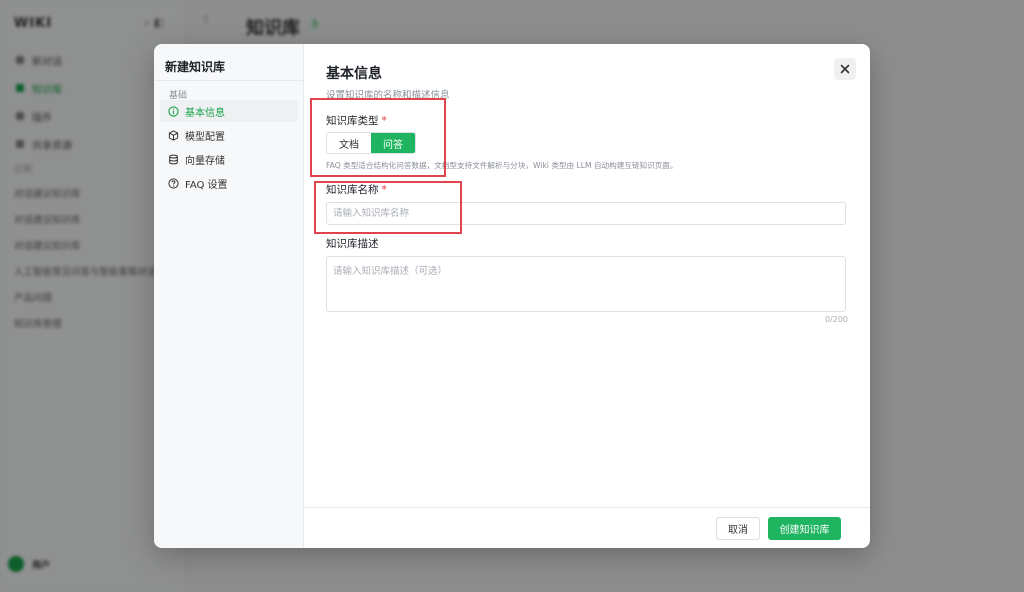 This screenshot has height=592, width=1024. I want to click on name-input, so click(586, 213).